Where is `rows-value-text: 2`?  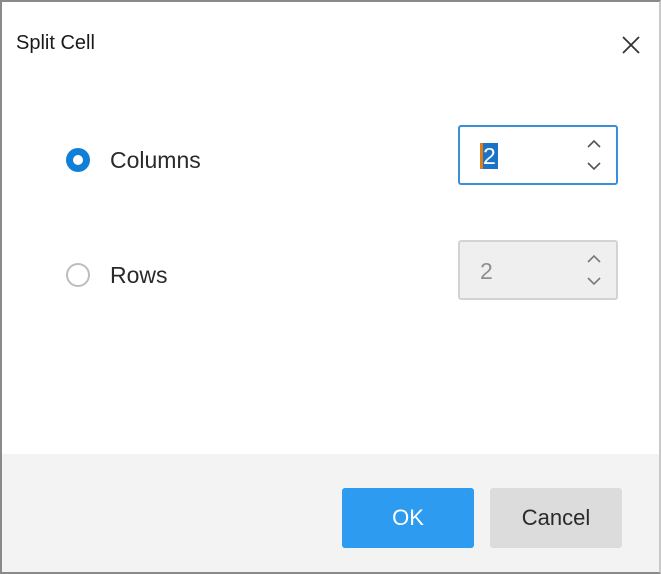 rows-value-text: 2 is located at coordinates (486, 271).